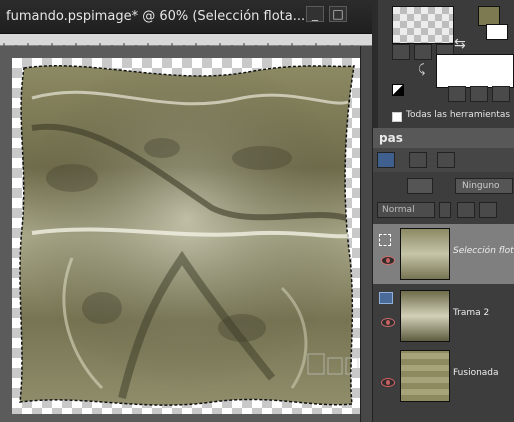 The image size is (514, 422). What do you see at coordinates (418, 160) in the screenshot?
I see `delete-layer-button` at bounding box center [418, 160].